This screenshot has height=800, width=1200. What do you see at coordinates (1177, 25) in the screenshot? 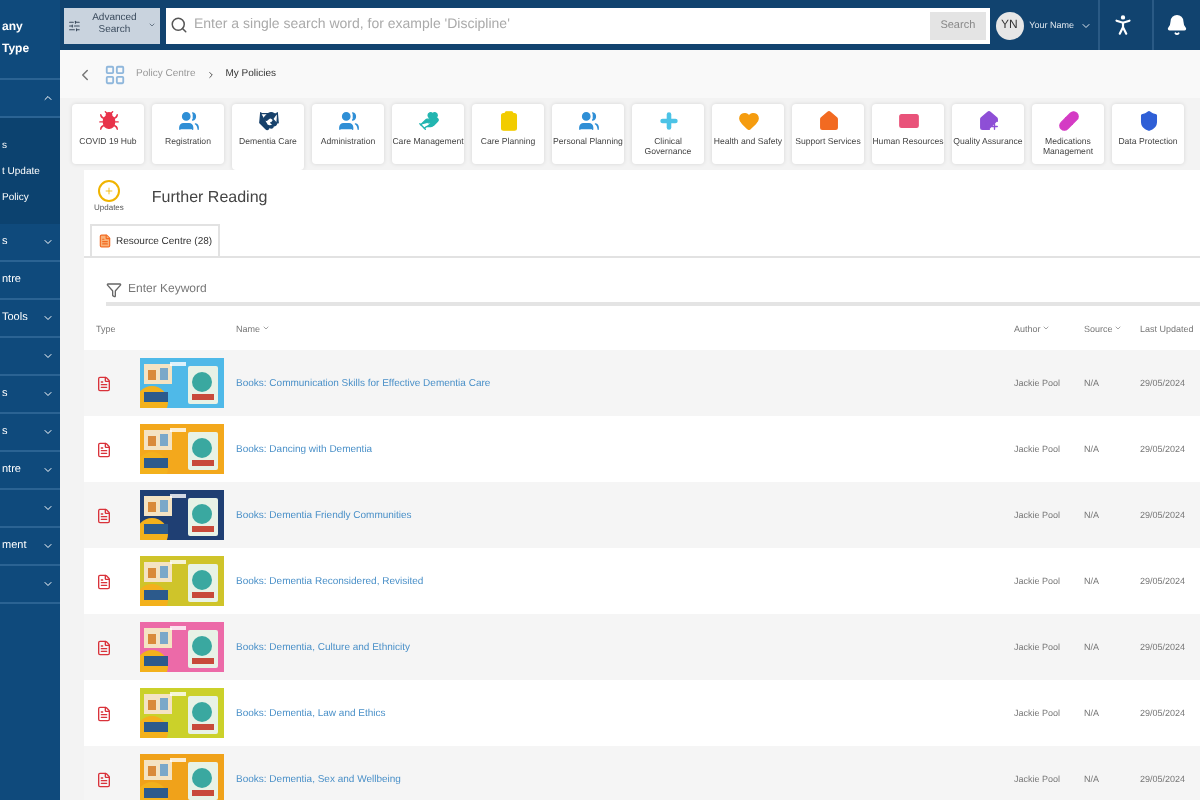
I see `bell-icon` at bounding box center [1177, 25].